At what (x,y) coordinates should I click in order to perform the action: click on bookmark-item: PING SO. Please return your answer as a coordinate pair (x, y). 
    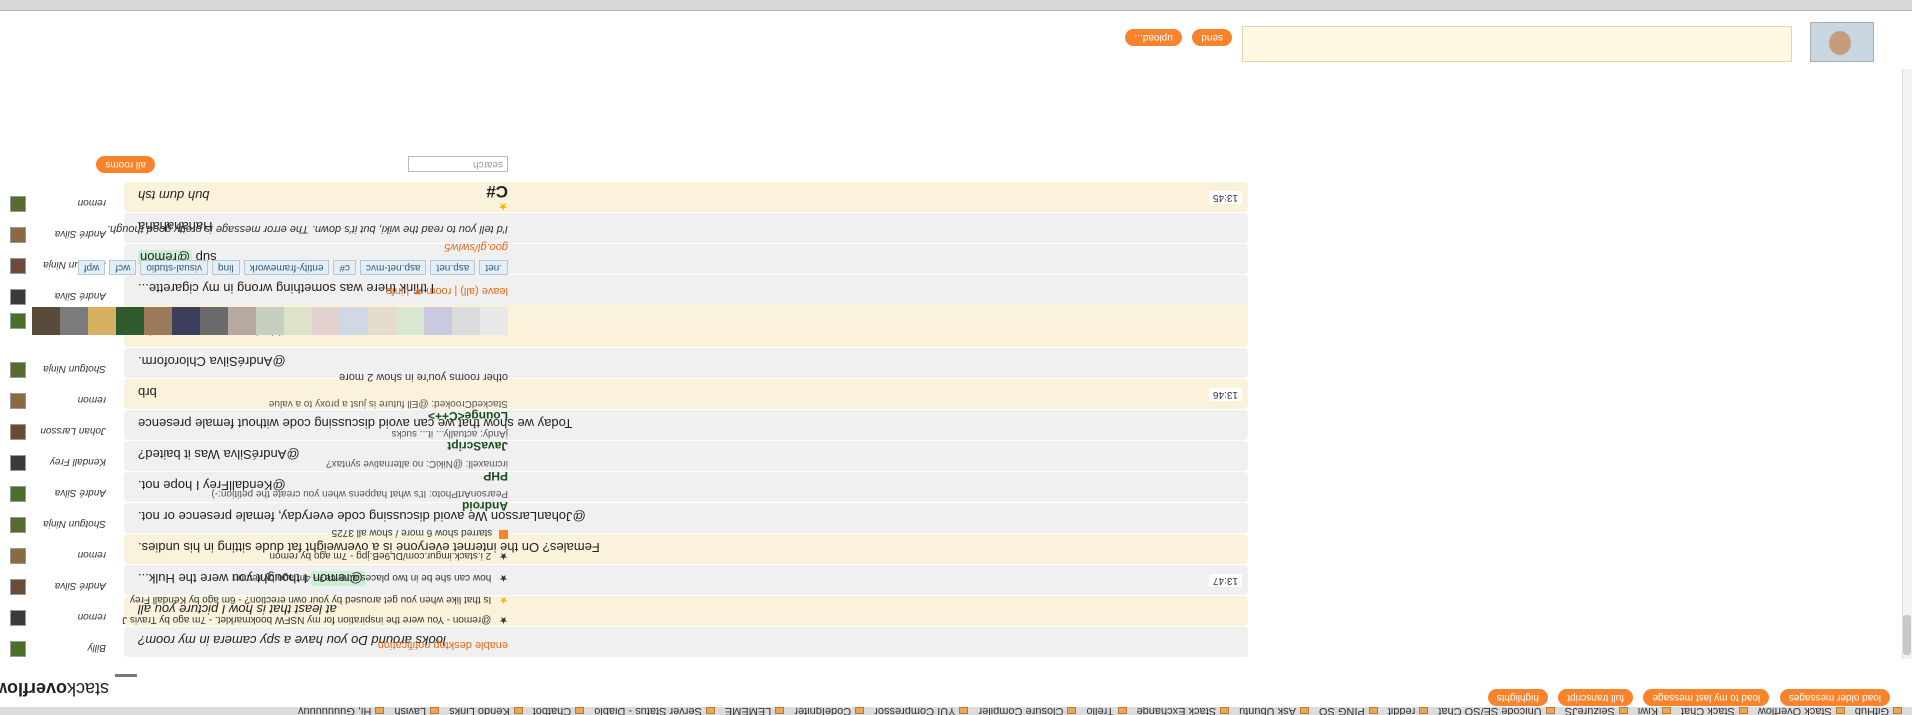
    Looking at the image, I should click on (1348, 711).